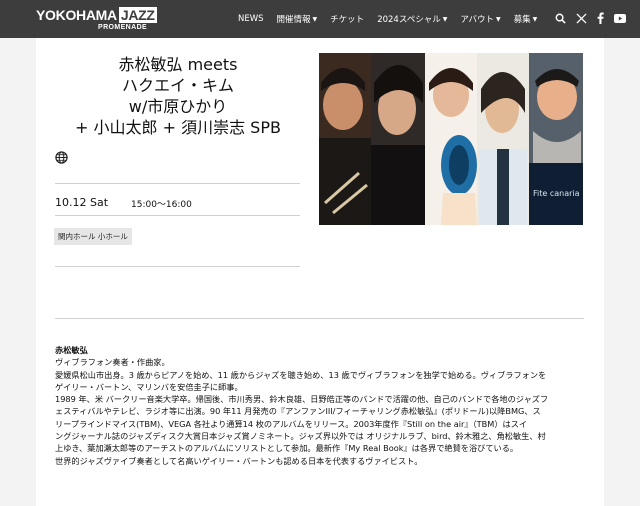 The image size is (640, 506). Describe the element at coordinates (178, 64) in the screenshot. I see `event-title-line: 赤松敏弘 meets` at that location.